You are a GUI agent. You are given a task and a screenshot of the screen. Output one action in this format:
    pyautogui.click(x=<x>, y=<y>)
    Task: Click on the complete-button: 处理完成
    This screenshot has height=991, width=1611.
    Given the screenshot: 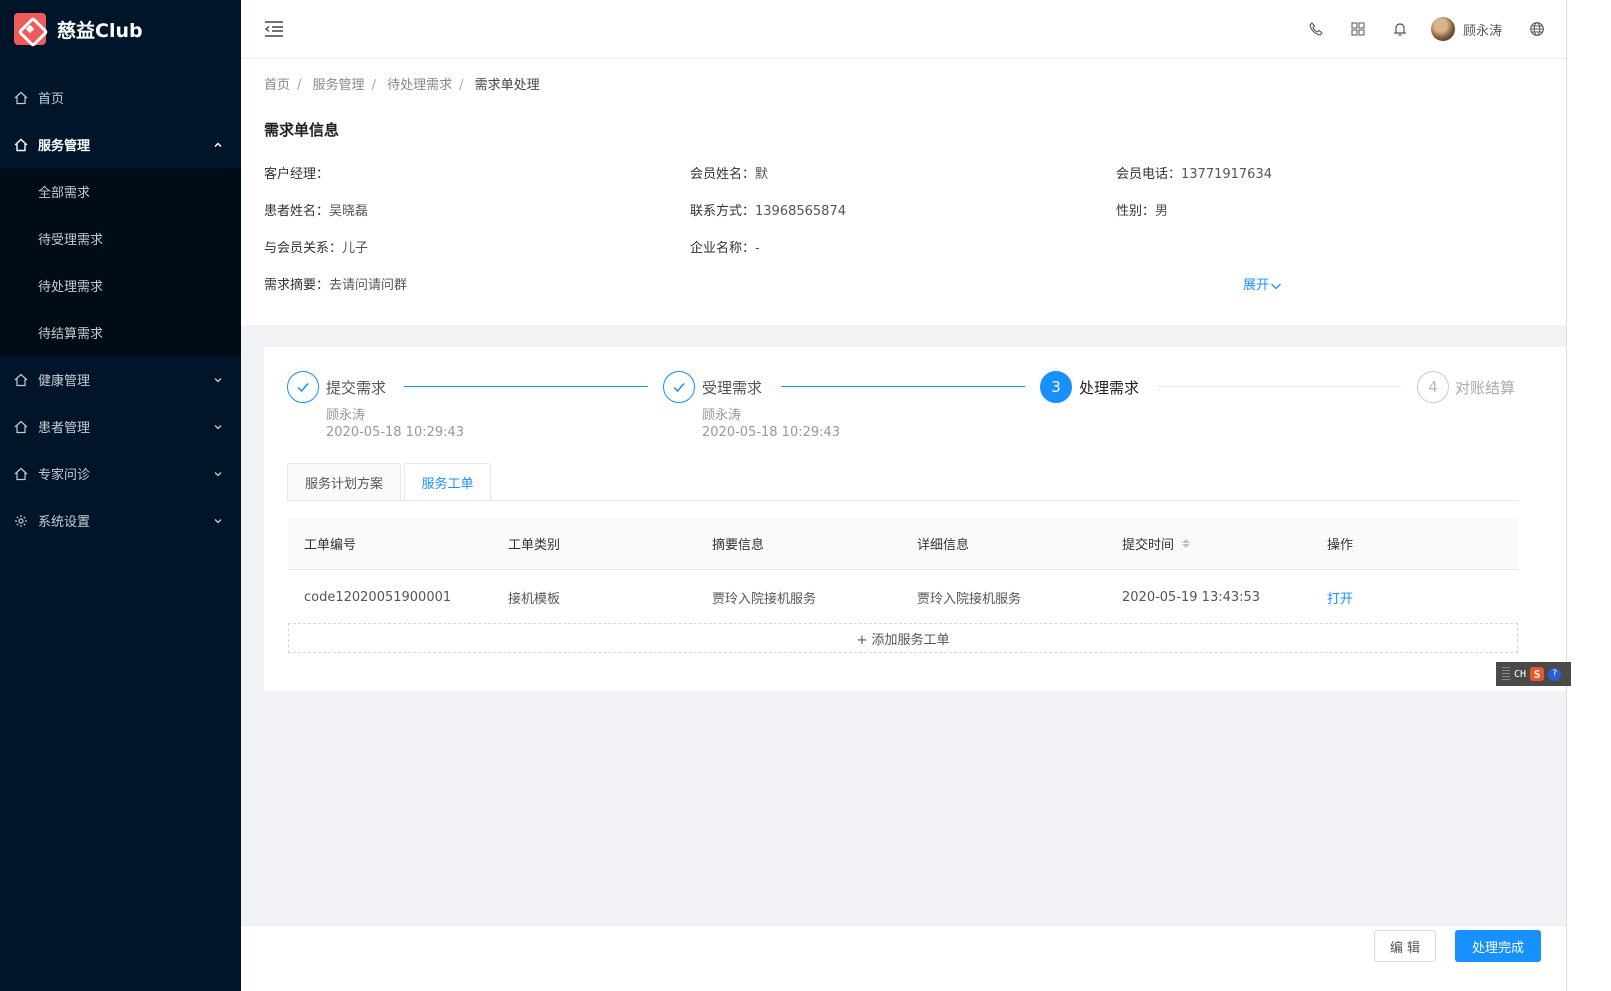 What is the action you would take?
    pyautogui.click(x=1498, y=946)
    